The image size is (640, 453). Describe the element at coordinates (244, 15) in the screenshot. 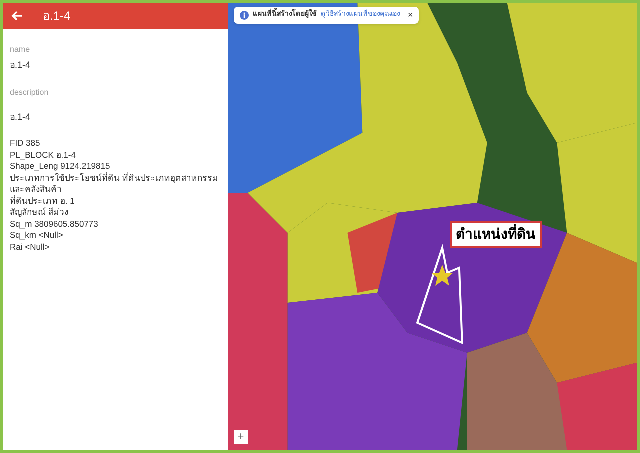

I see `info-icon` at that location.